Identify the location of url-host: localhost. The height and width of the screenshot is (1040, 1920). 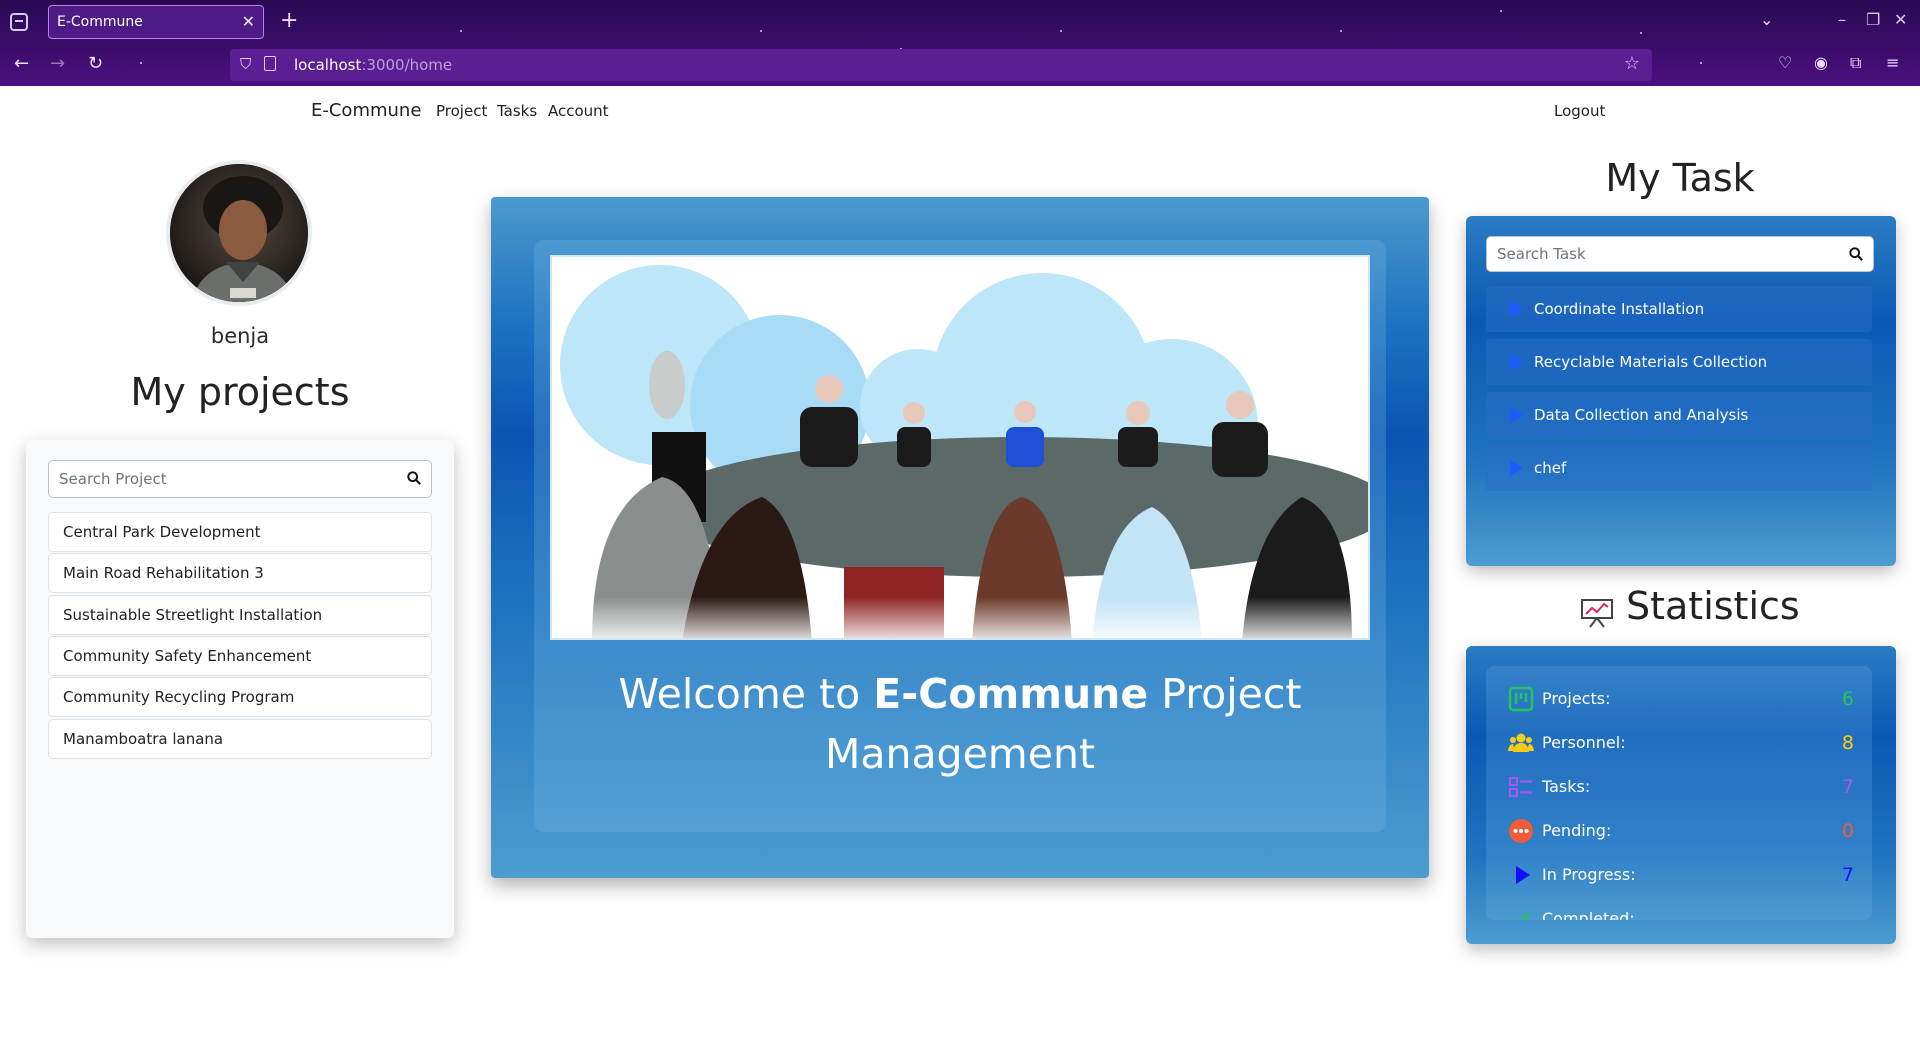
(328, 65).